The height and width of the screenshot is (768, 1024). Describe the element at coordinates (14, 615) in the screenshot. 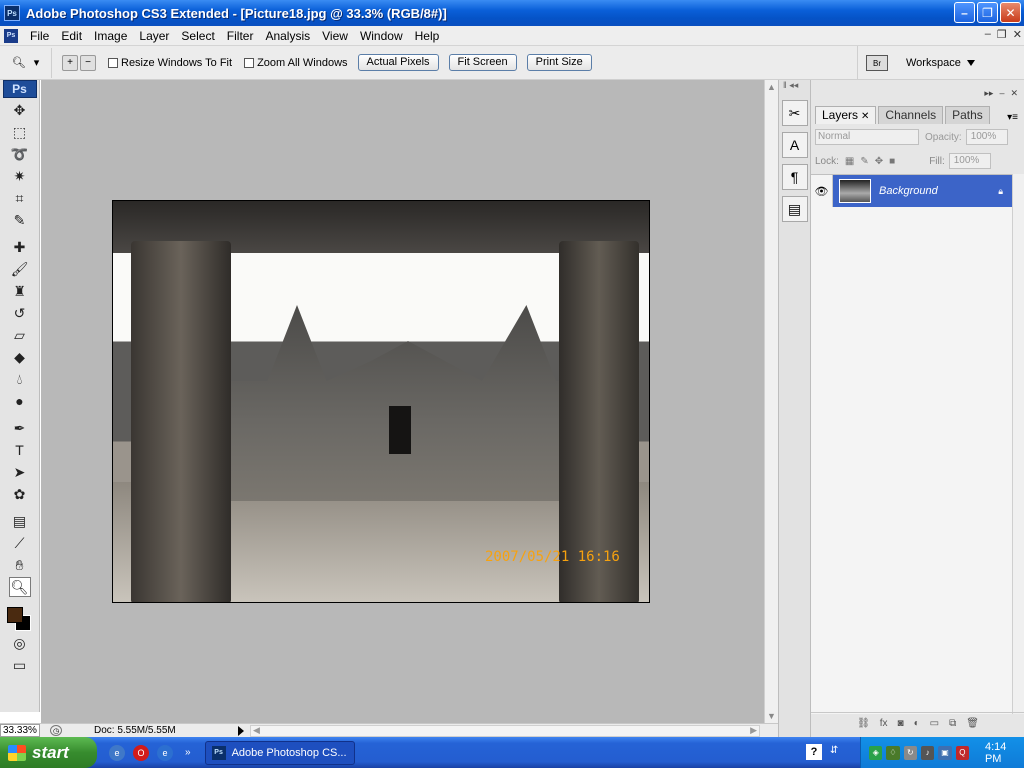

I see `foreground-color-swatch` at that location.